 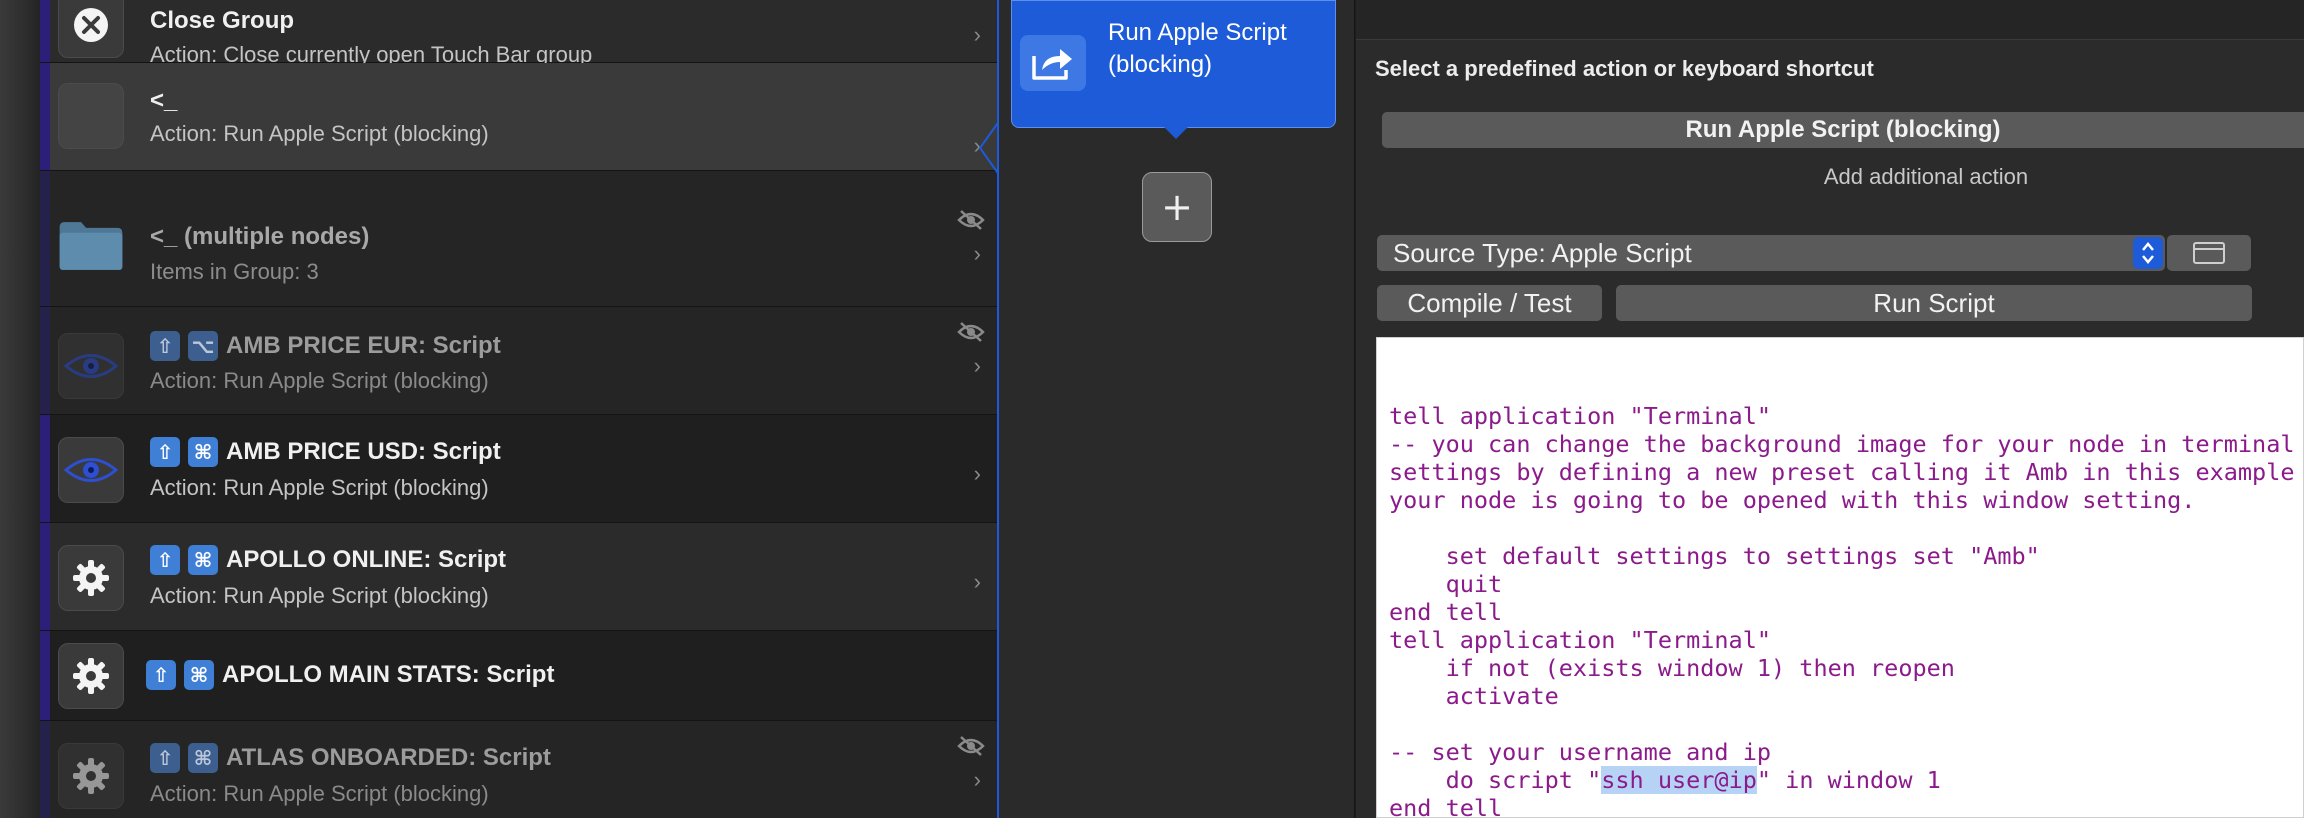 What do you see at coordinates (1679, 780) in the screenshot?
I see `selected-text: ssh user@ip` at bounding box center [1679, 780].